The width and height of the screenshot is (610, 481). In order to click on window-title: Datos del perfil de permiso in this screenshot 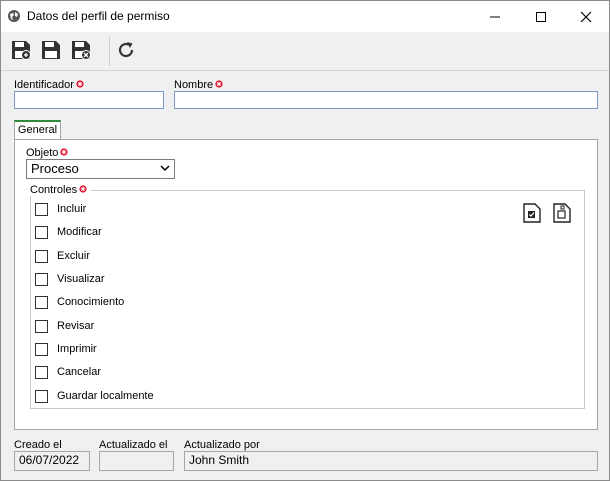, I will do `click(98, 16)`.